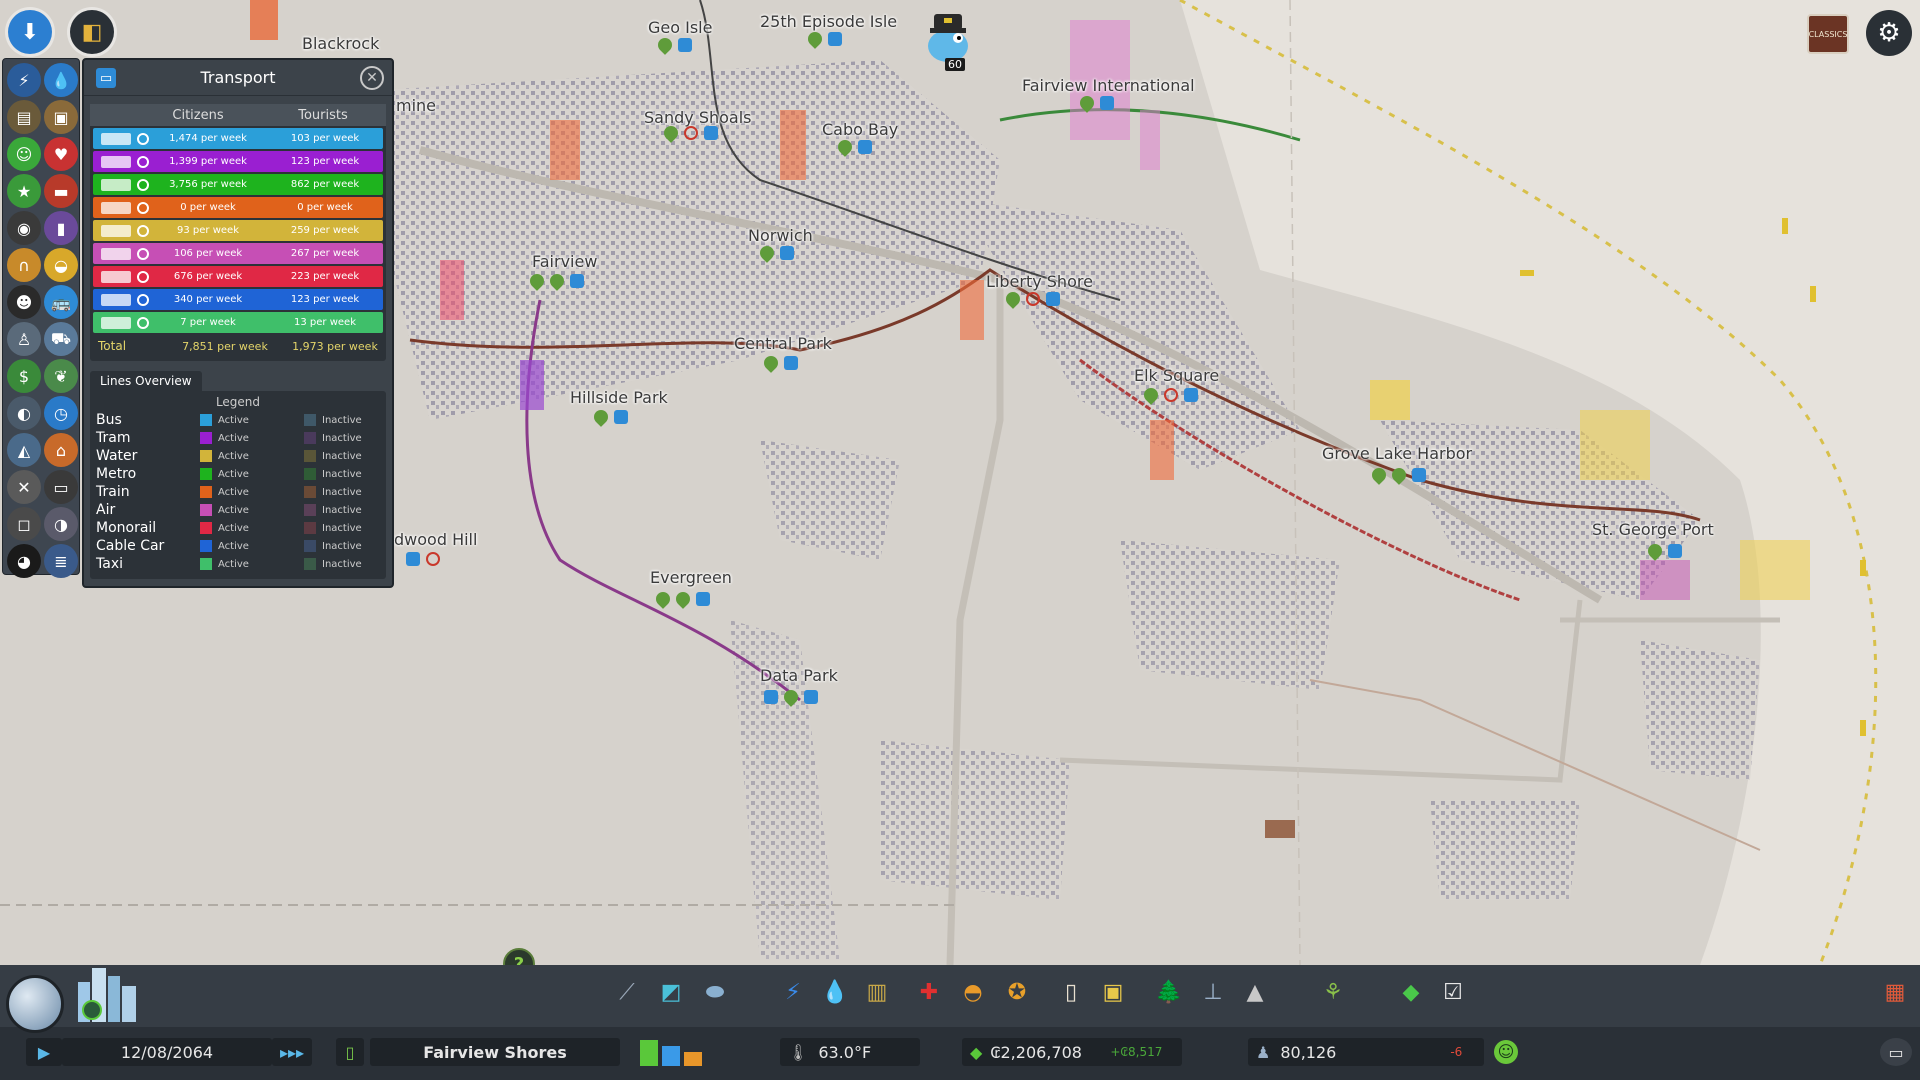  I want to click on star-icon: ★, so click(24, 191).